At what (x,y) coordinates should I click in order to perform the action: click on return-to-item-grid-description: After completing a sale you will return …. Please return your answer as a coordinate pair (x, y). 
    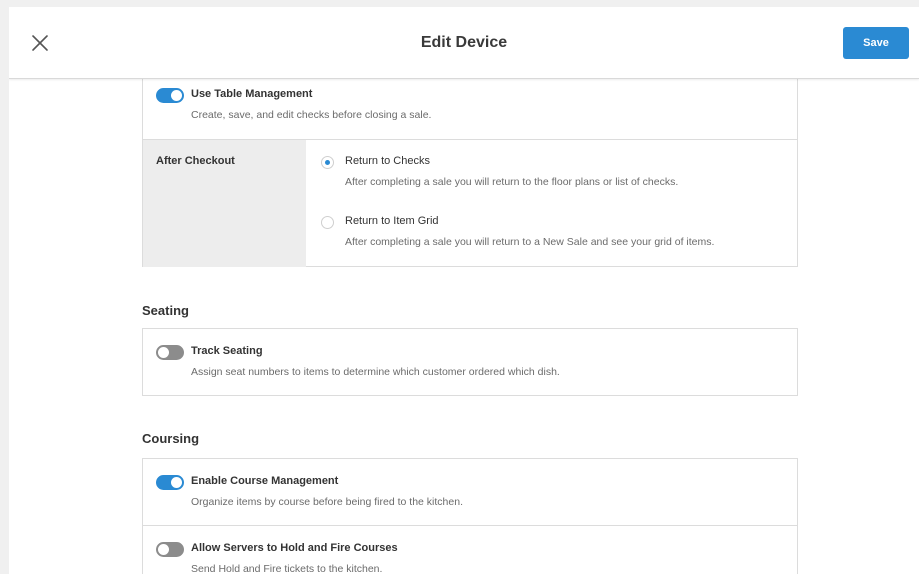
    Looking at the image, I should click on (530, 242).